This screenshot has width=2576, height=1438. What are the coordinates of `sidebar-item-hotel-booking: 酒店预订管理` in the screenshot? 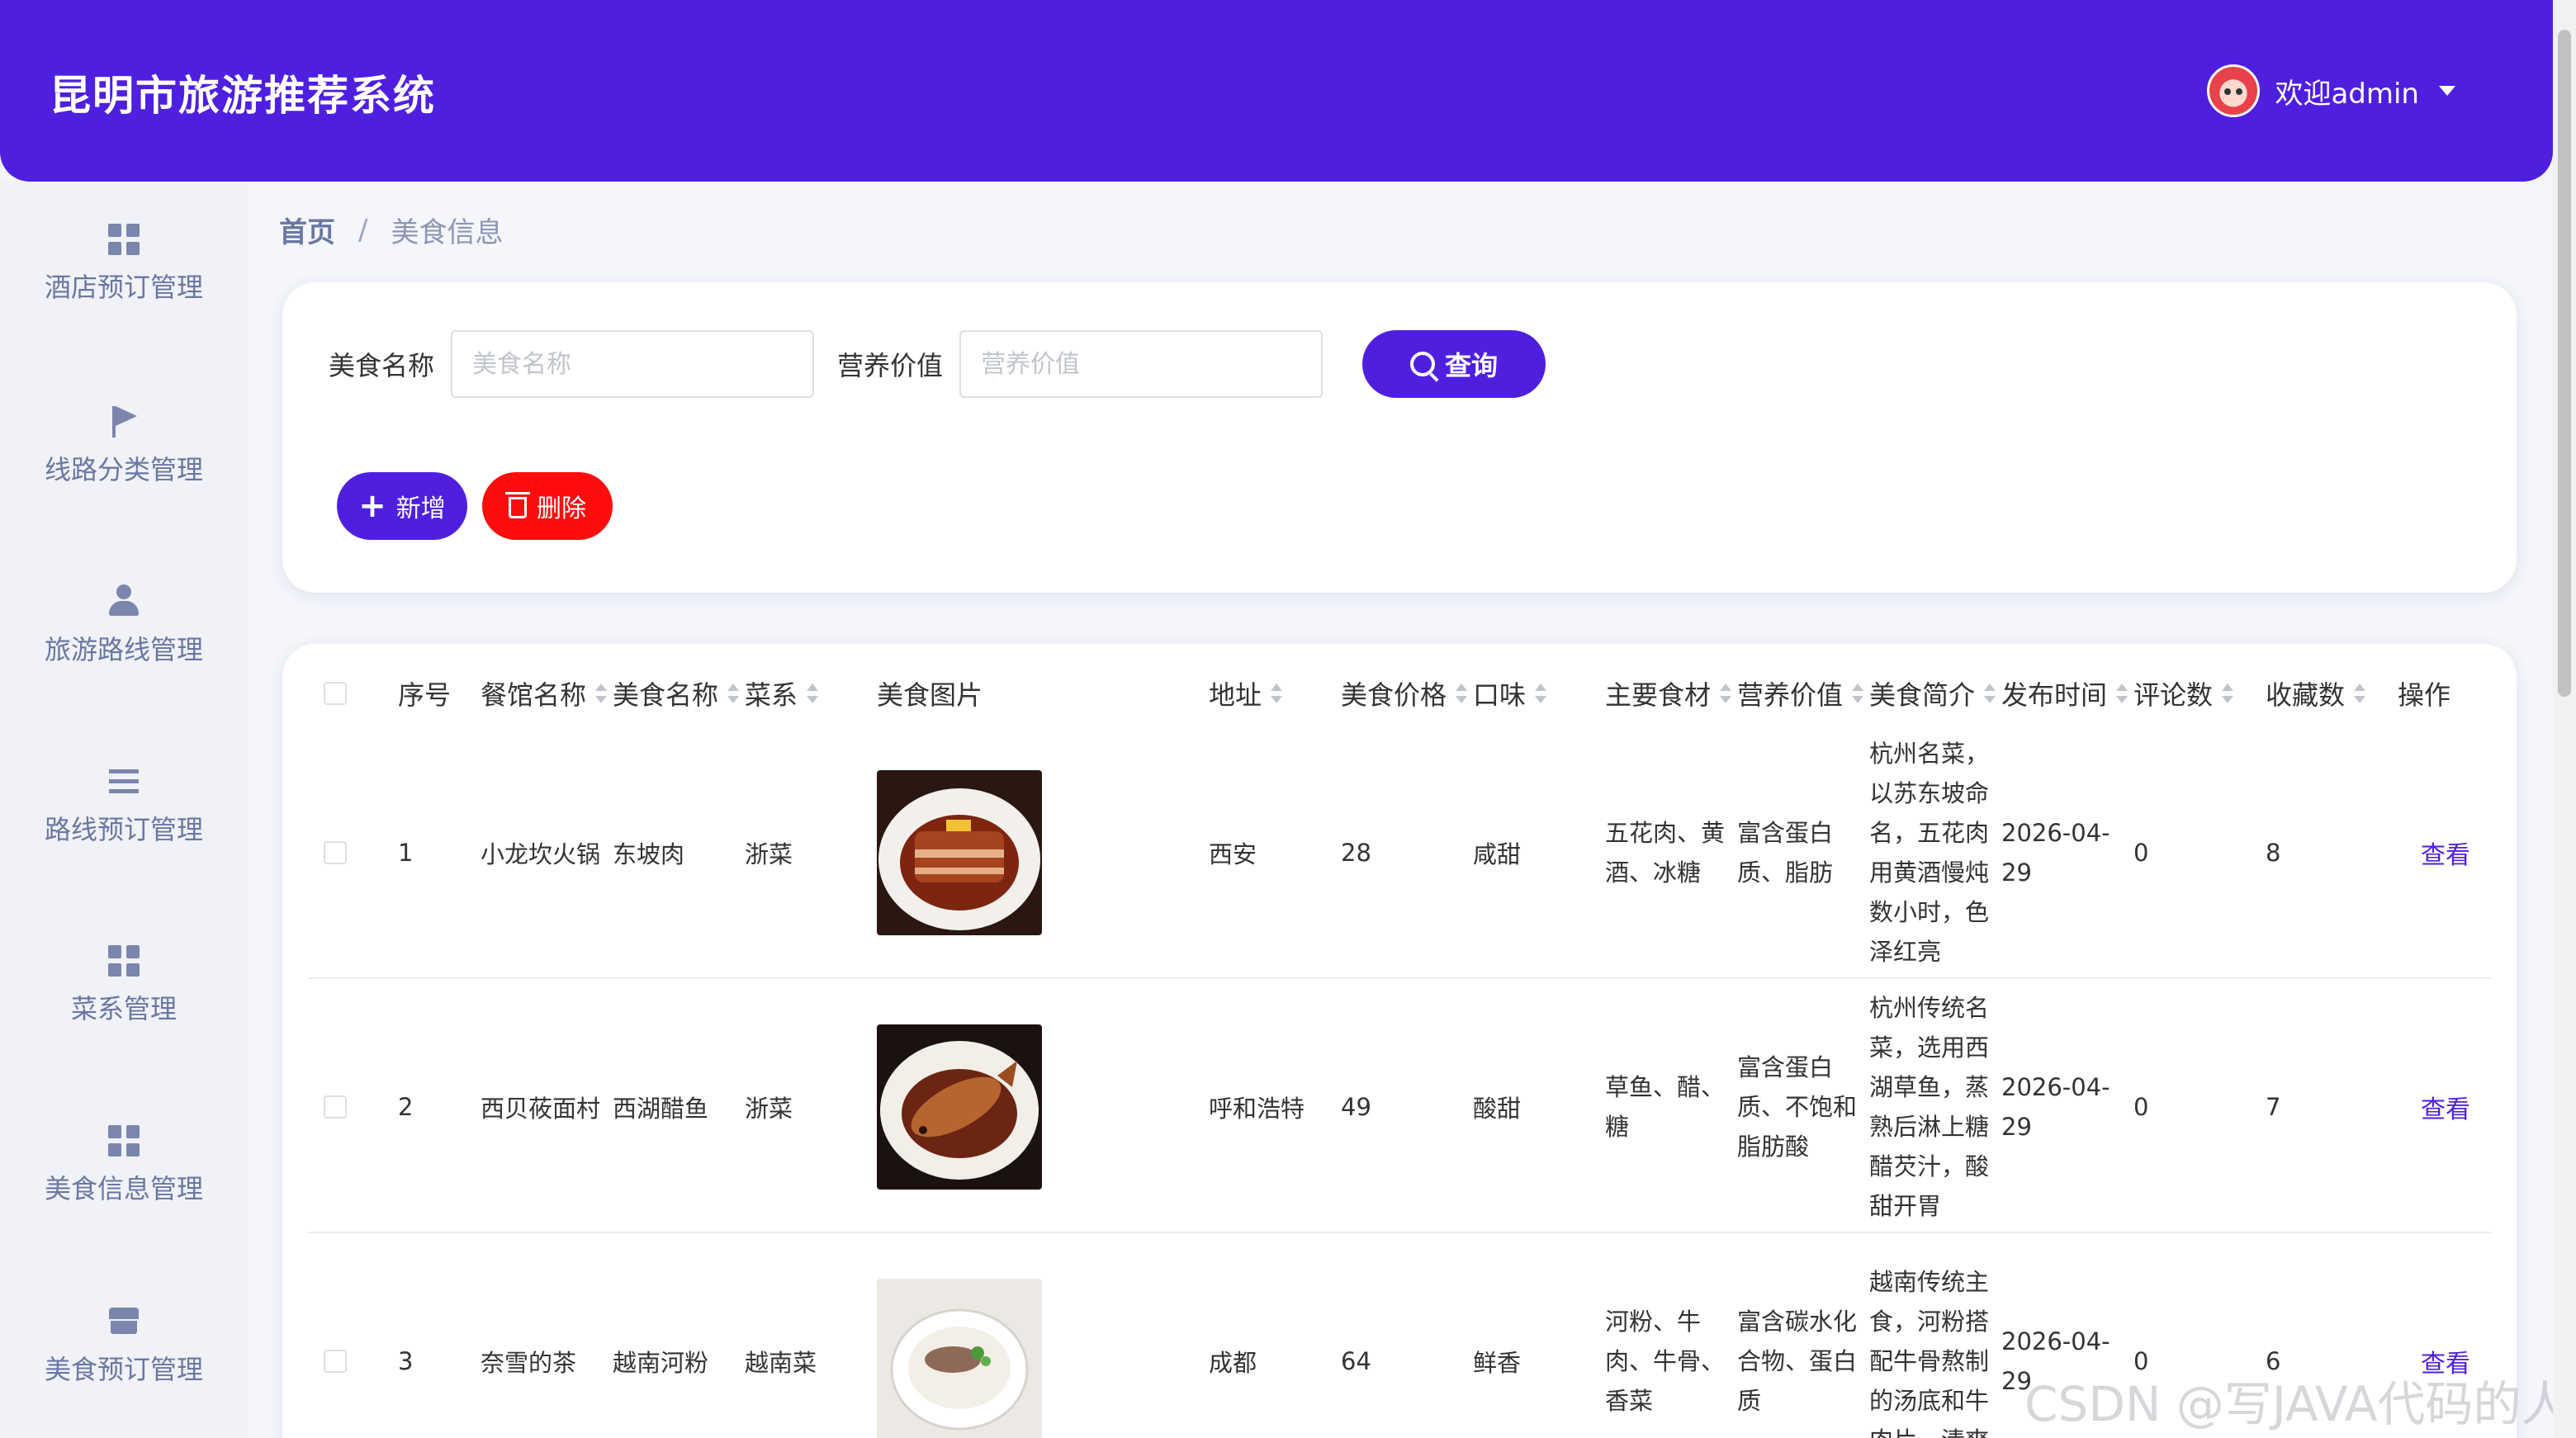 It's located at (124, 264).